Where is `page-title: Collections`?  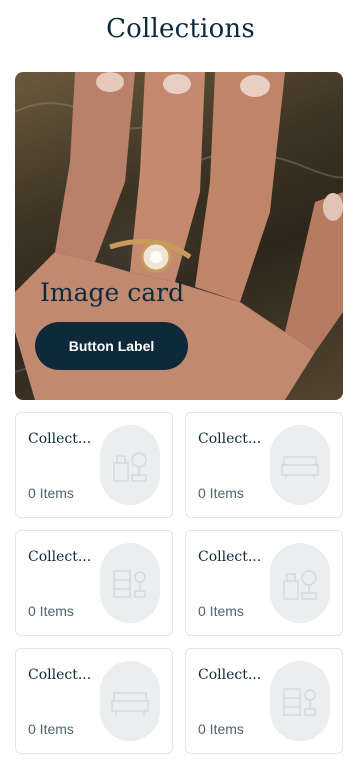 page-title: Collections is located at coordinates (180, 29).